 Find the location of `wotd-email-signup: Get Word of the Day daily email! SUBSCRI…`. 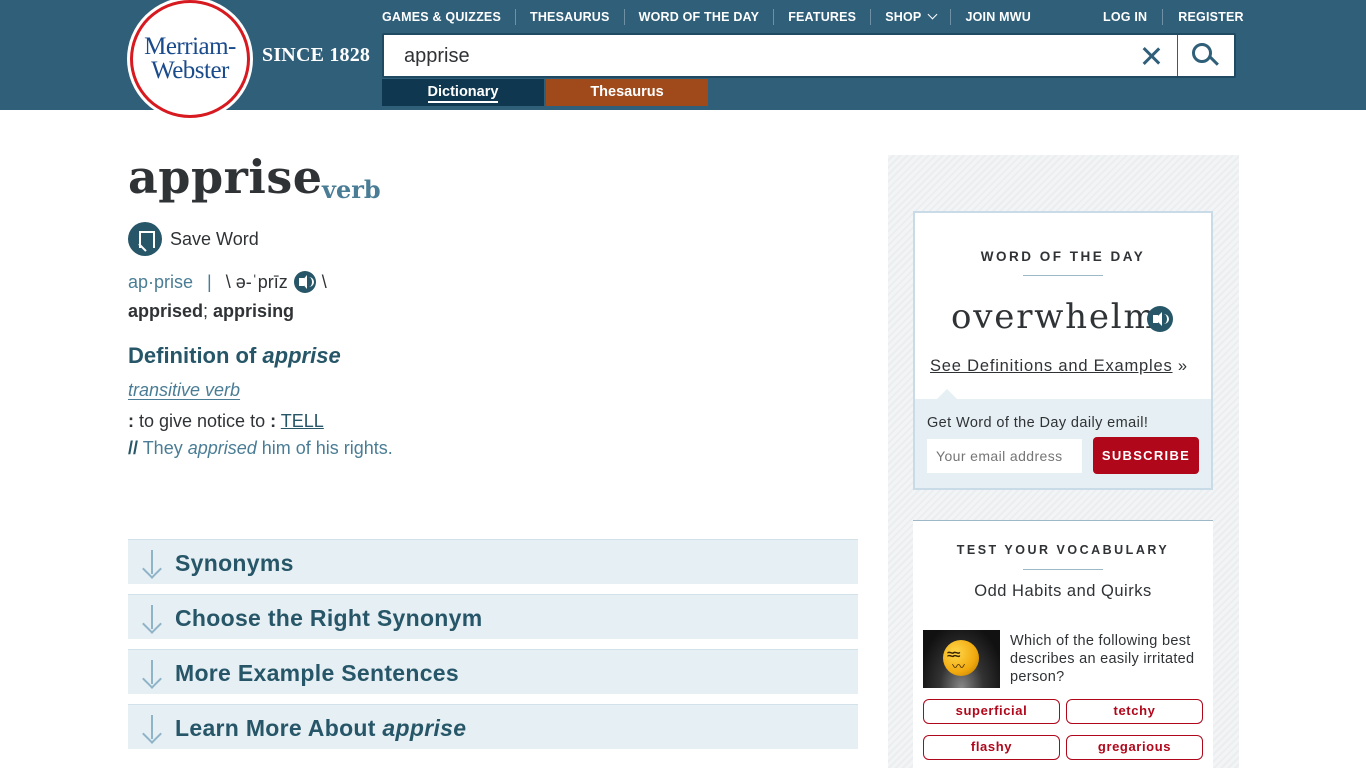

wotd-email-signup: Get Word of the Day daily email! SUBSCRI… is located at coordinates (1063, 438).